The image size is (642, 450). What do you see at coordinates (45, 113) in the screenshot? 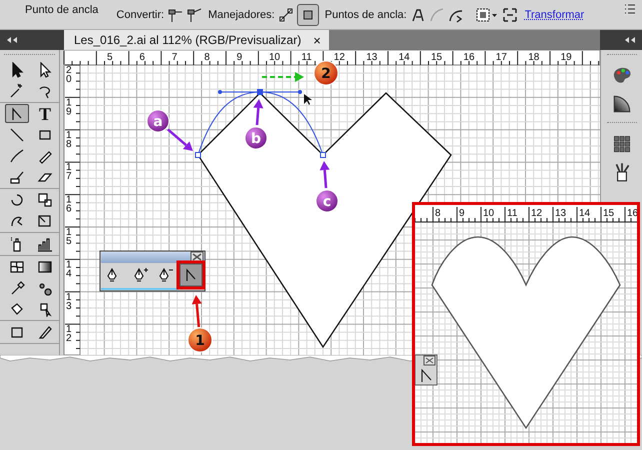
I see `type-tool: T` at bounding box center [45, 113].